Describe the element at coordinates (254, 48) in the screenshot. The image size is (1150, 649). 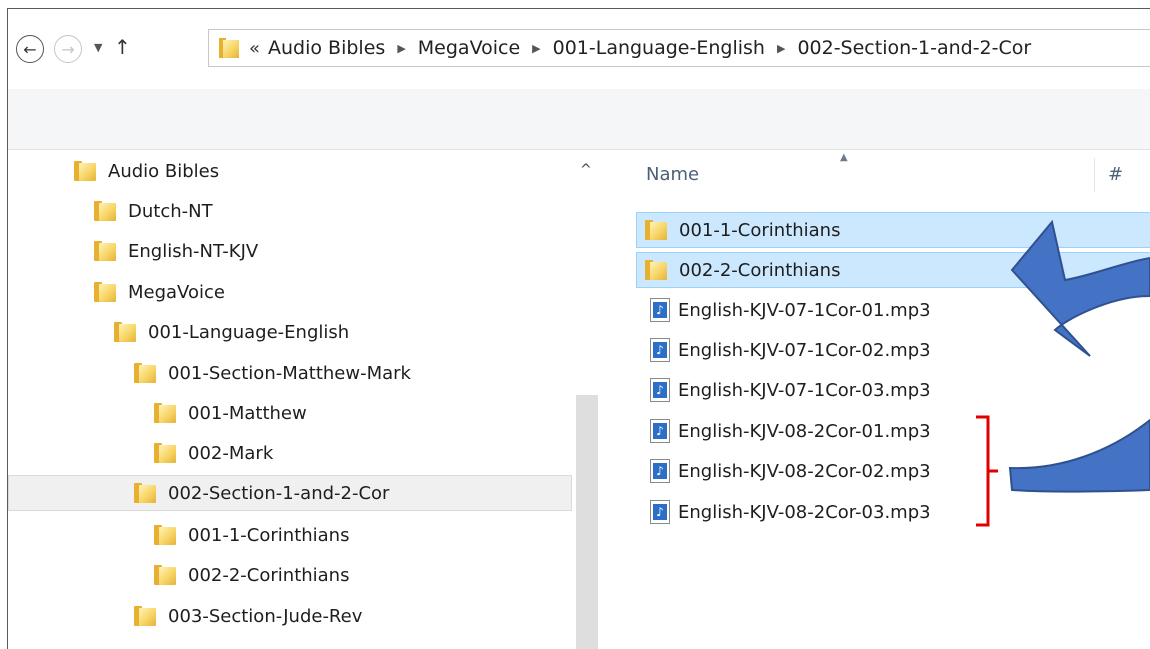
I see `breadcrumb-overflow-button: «` at that location.